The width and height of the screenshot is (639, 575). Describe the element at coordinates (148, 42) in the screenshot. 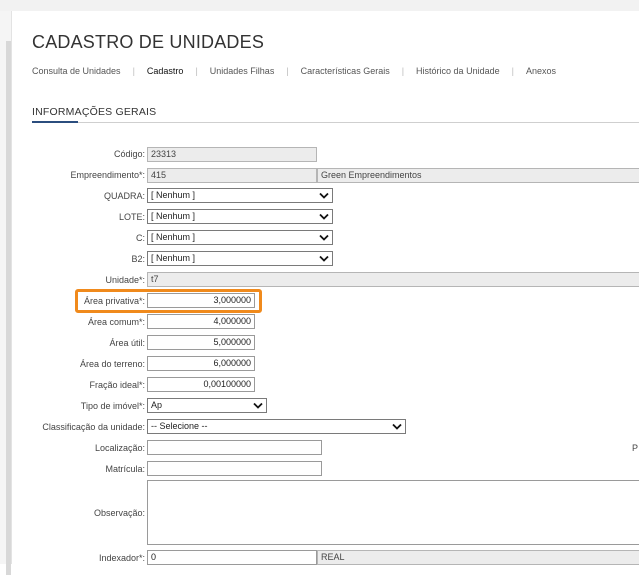

I see `page-title: CADASTRO DE UNIDADES` at that location.